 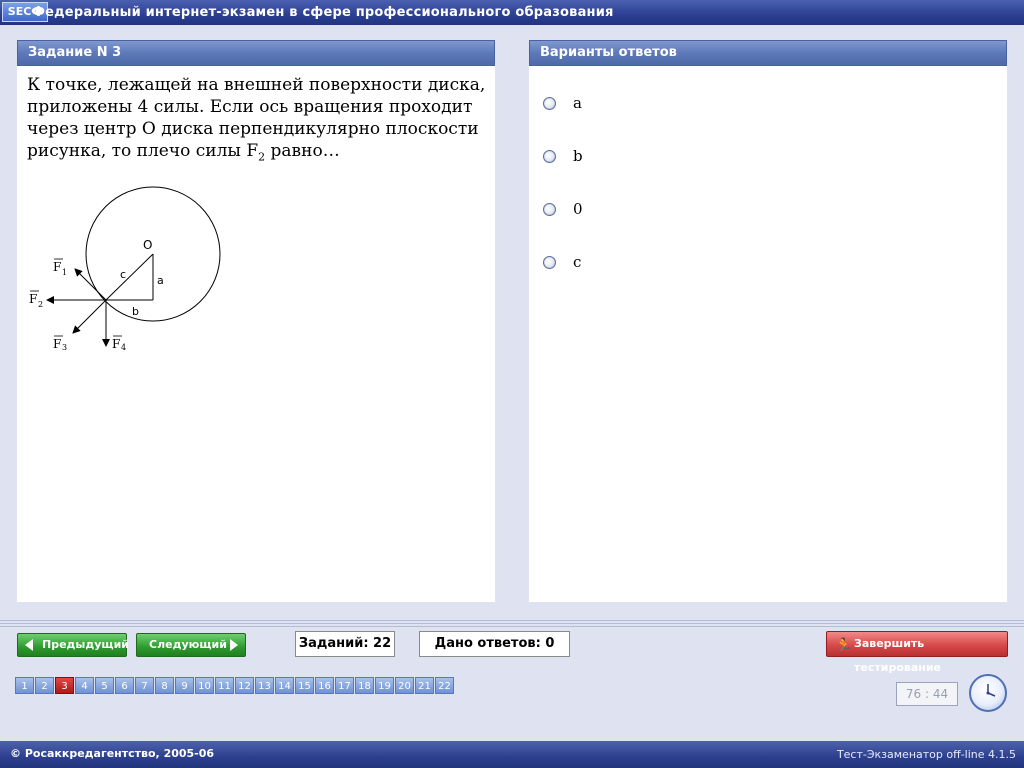 I want to click on label-f2-sub: 2, so click(x=40, y=304).